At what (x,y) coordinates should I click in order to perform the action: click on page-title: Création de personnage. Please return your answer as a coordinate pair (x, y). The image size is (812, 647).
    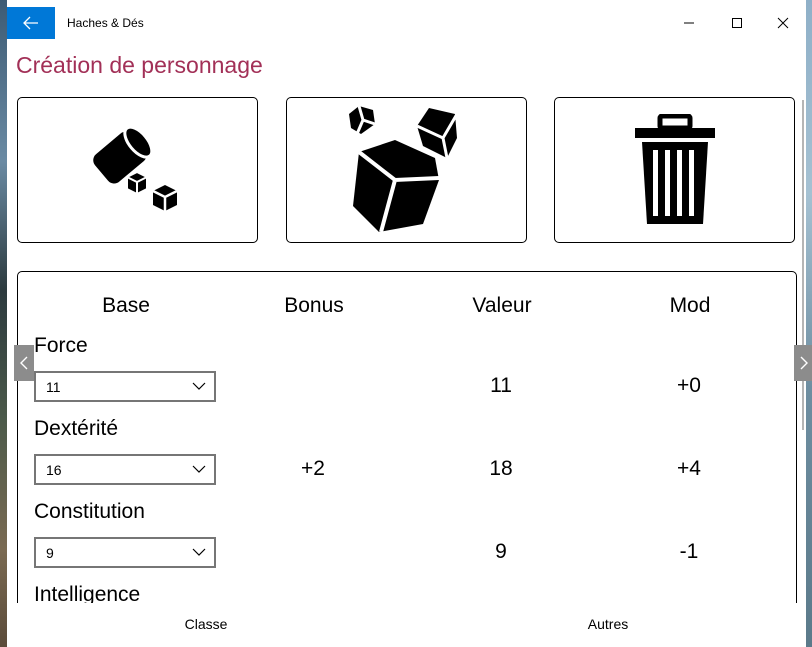
    Looking at the image, I should click on (139, 65).